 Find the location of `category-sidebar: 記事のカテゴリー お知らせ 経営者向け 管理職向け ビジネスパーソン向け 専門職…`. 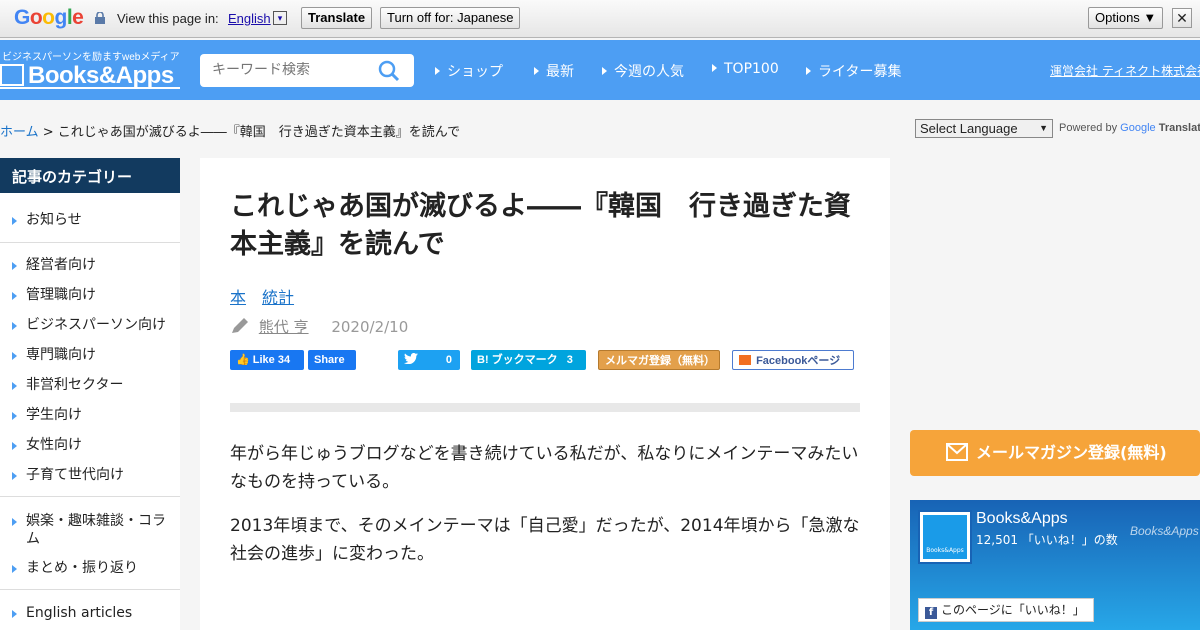

category-sidebar: 記事のカテゴリー お知らせ 経営者向け 管理職向け ビジネスパーソン向け 専門職… is located at coordinates (90, 394).